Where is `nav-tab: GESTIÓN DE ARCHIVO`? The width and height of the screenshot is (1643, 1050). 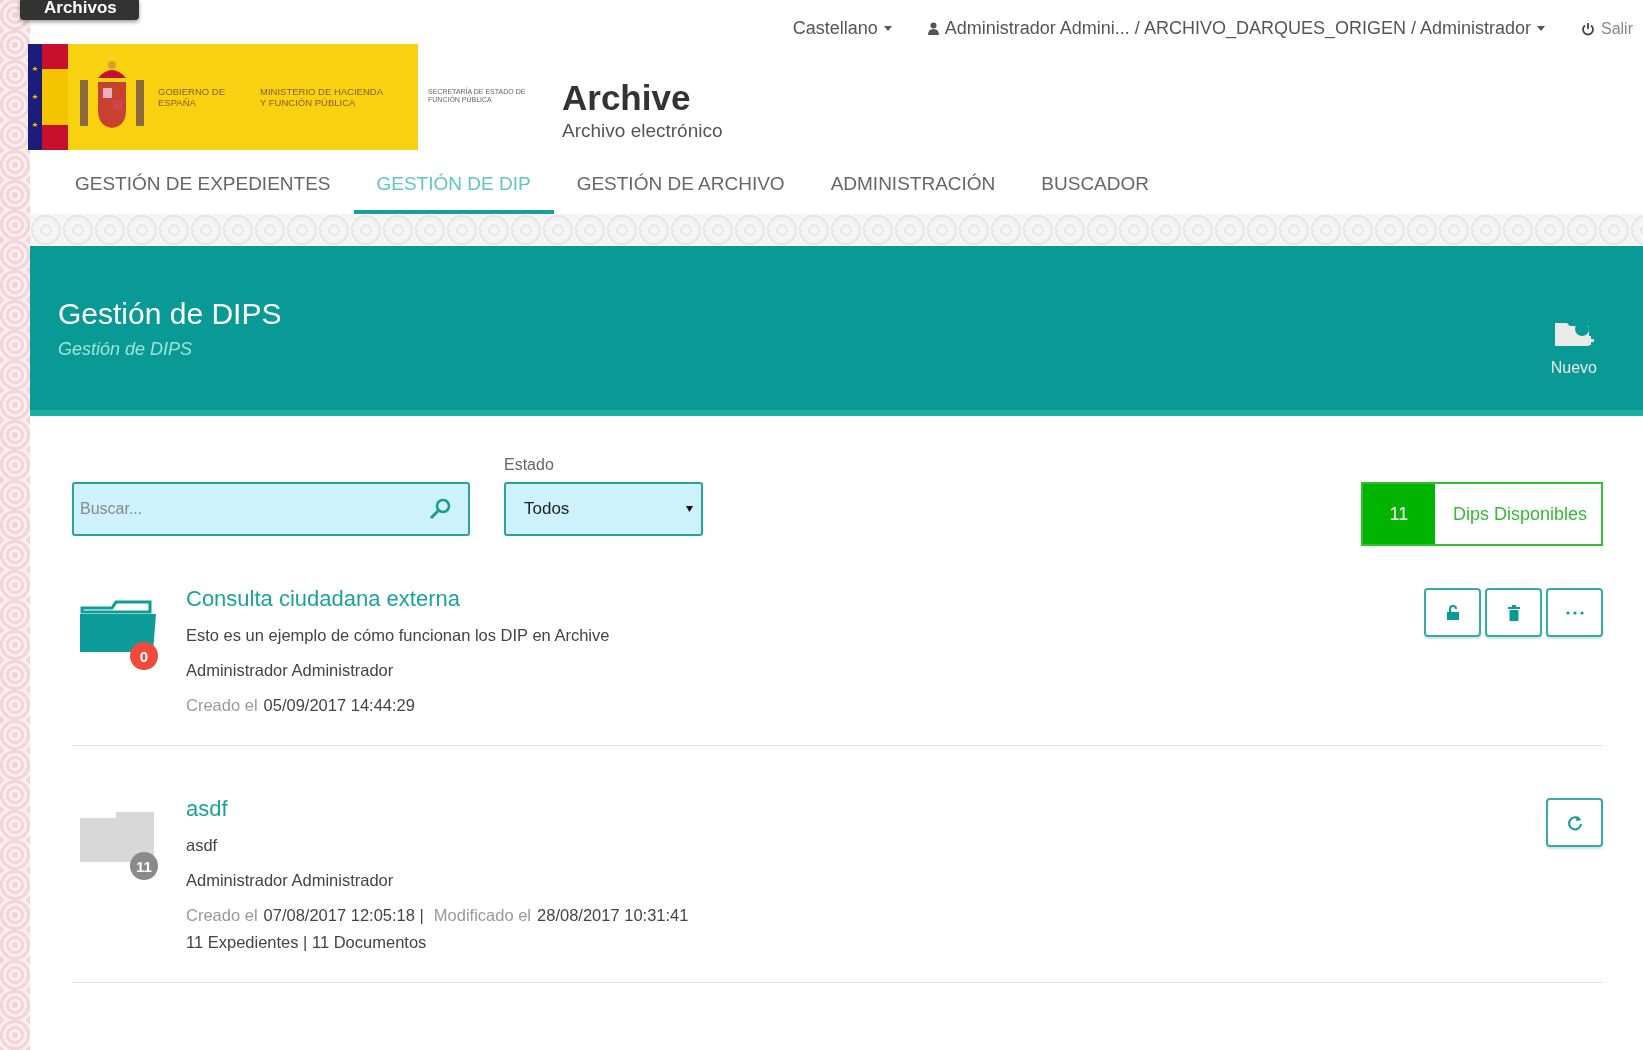 nav-tab: GESTIÓN DE ARCHIVO is located at coordinates (680, 186).